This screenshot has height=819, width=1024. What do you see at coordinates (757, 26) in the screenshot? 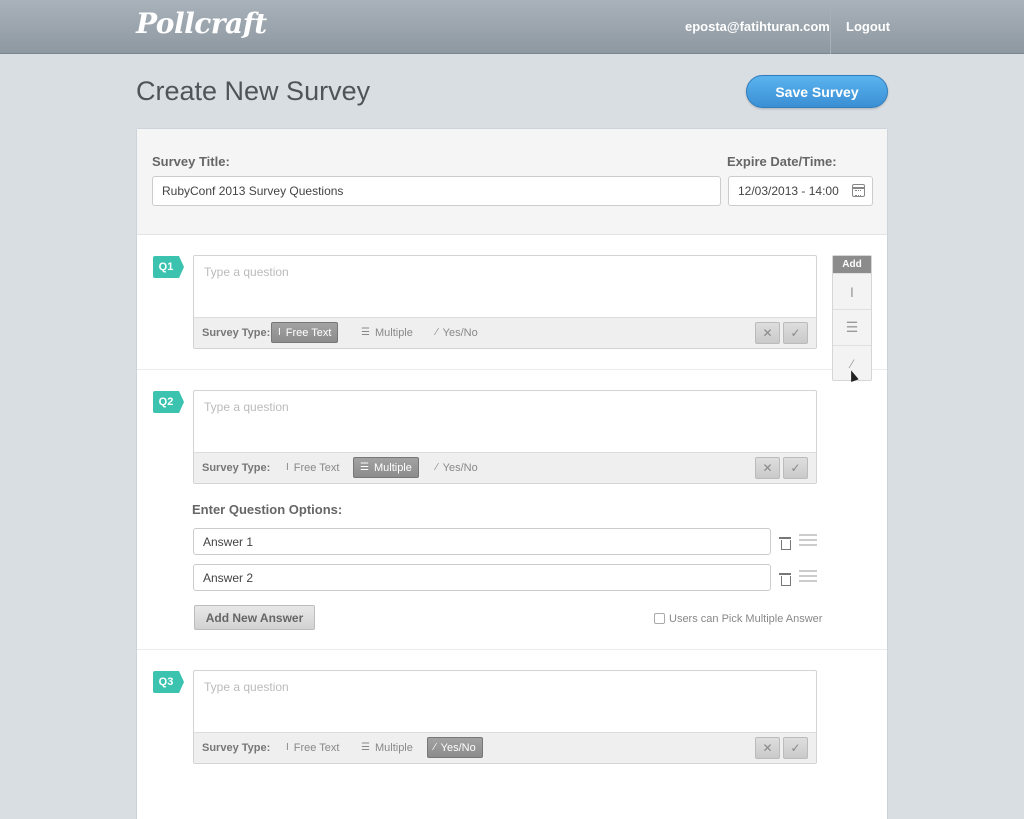
I see `user-email: eposta@fatihturan.com` at bounding box center [757, 26].